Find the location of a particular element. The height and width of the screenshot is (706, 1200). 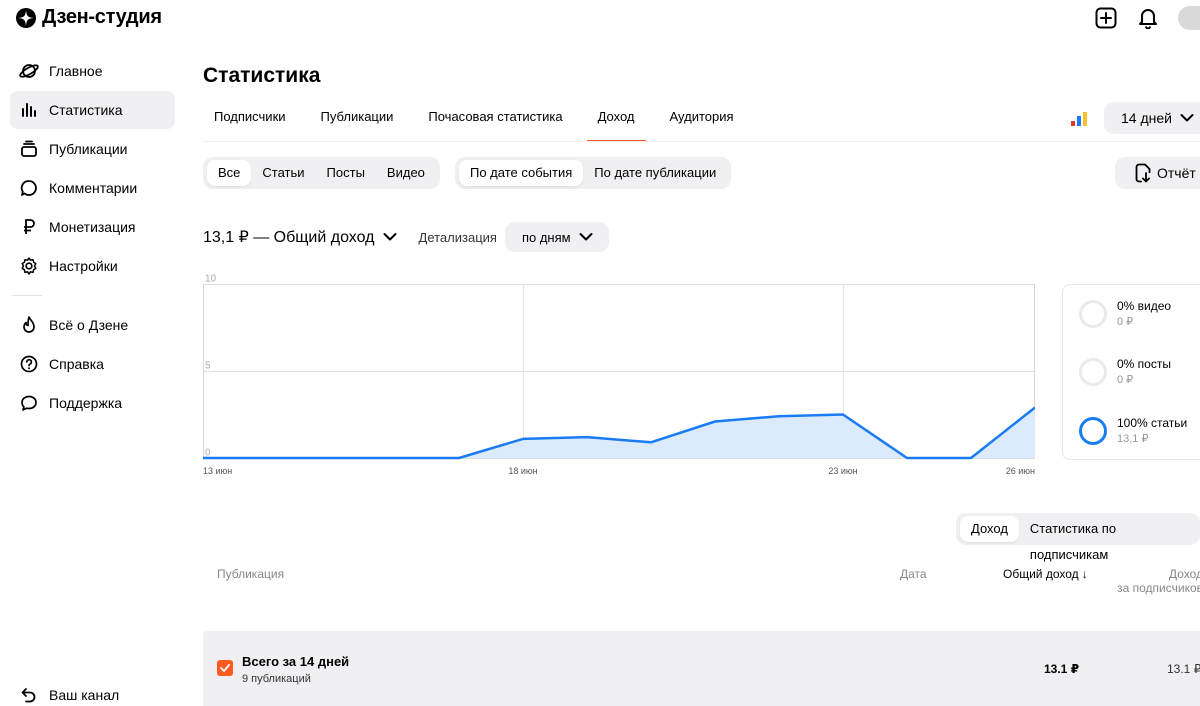

bell-icon is located at coordinates (1148, 19).